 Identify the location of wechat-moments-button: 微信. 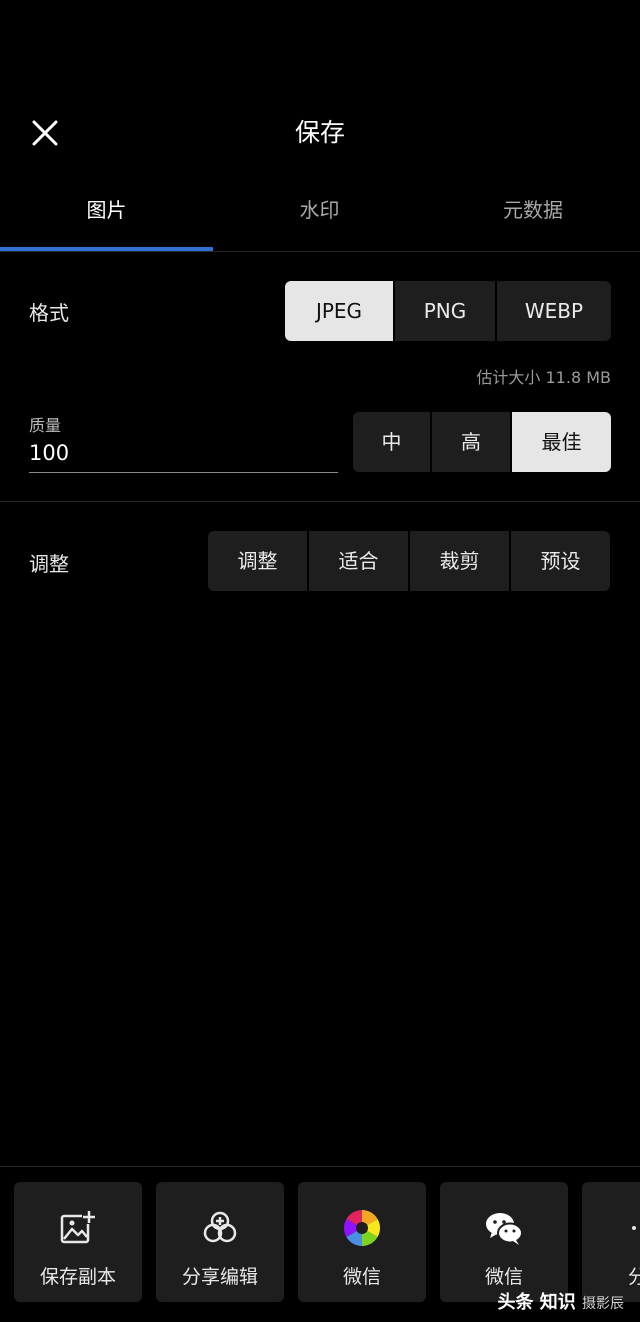
(362, 1242).